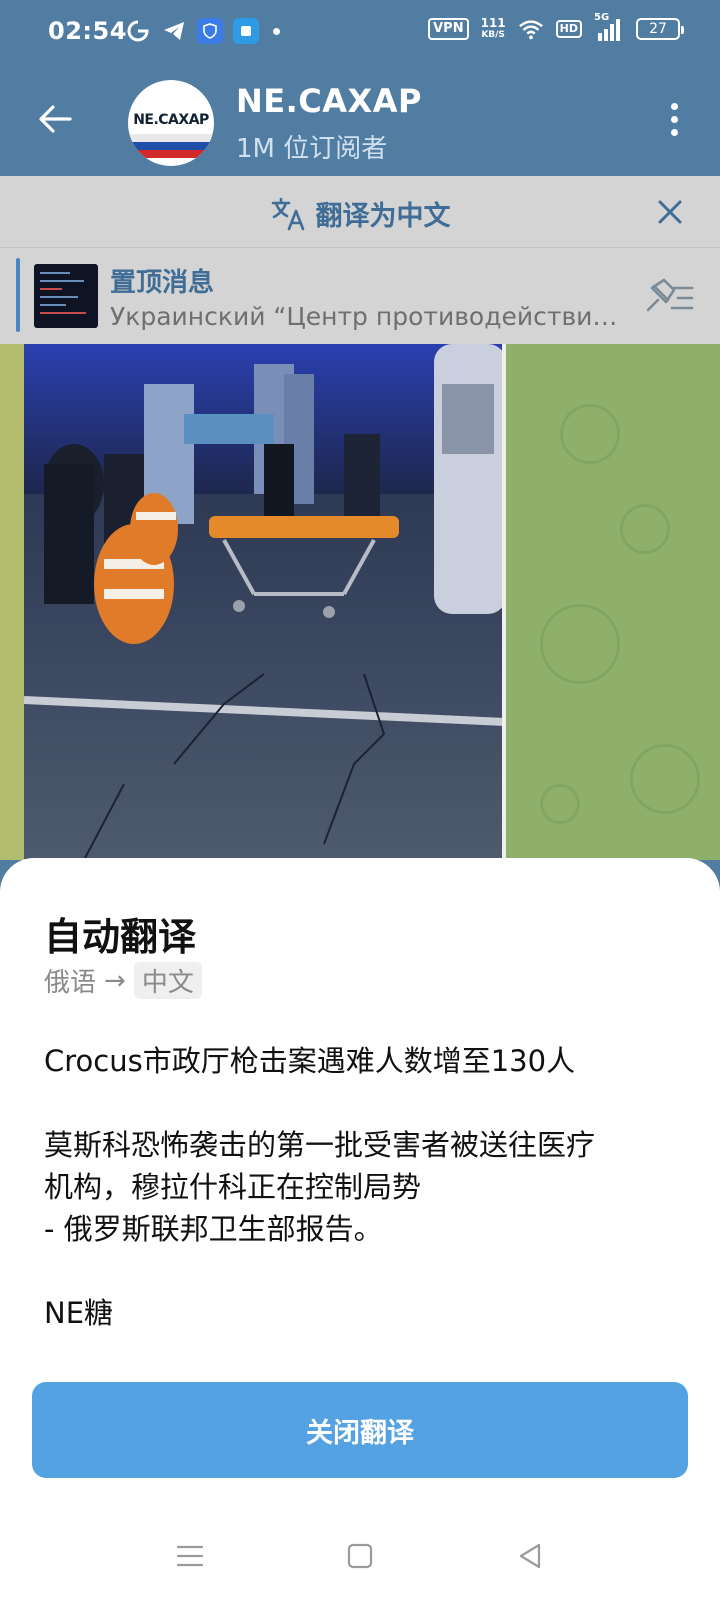 The image size is (720, 1600). I want to click on translated-paragraph: NE糖, so click(79, 1313).